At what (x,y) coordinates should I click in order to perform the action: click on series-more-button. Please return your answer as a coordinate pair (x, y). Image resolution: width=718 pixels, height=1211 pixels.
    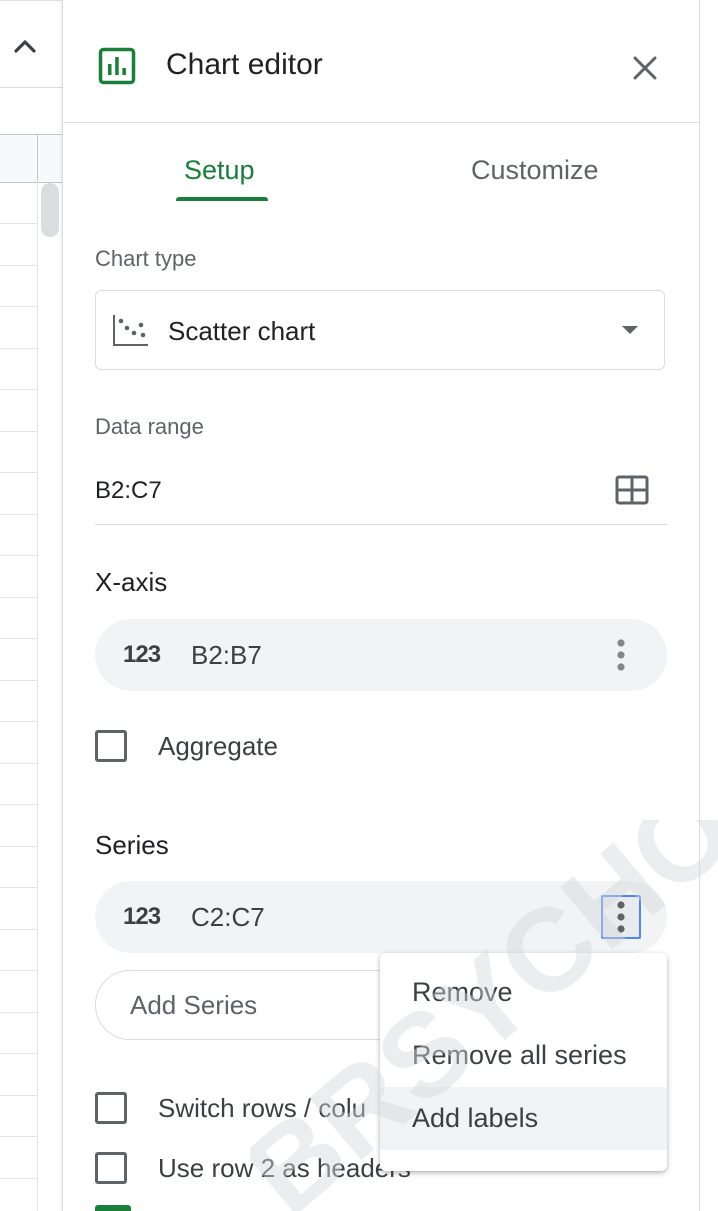
    Looking at the image, I should click on (621, 917).